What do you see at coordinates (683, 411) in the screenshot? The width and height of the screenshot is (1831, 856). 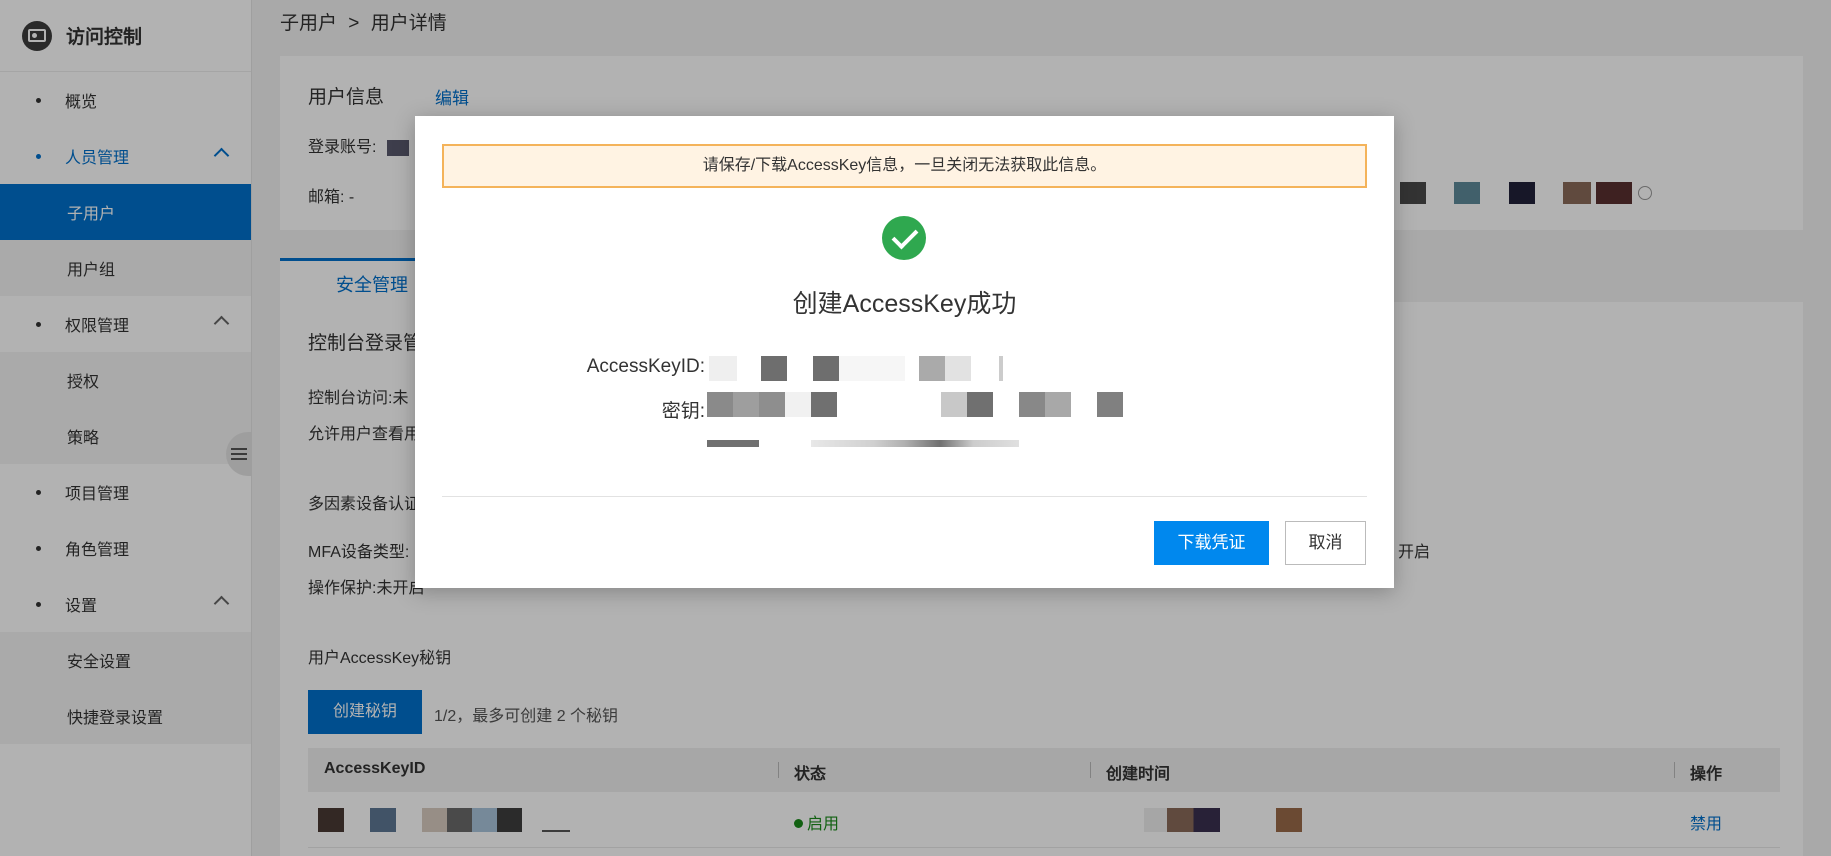 I see `secret-label: 密钥:` at bounding box center [683, 411].